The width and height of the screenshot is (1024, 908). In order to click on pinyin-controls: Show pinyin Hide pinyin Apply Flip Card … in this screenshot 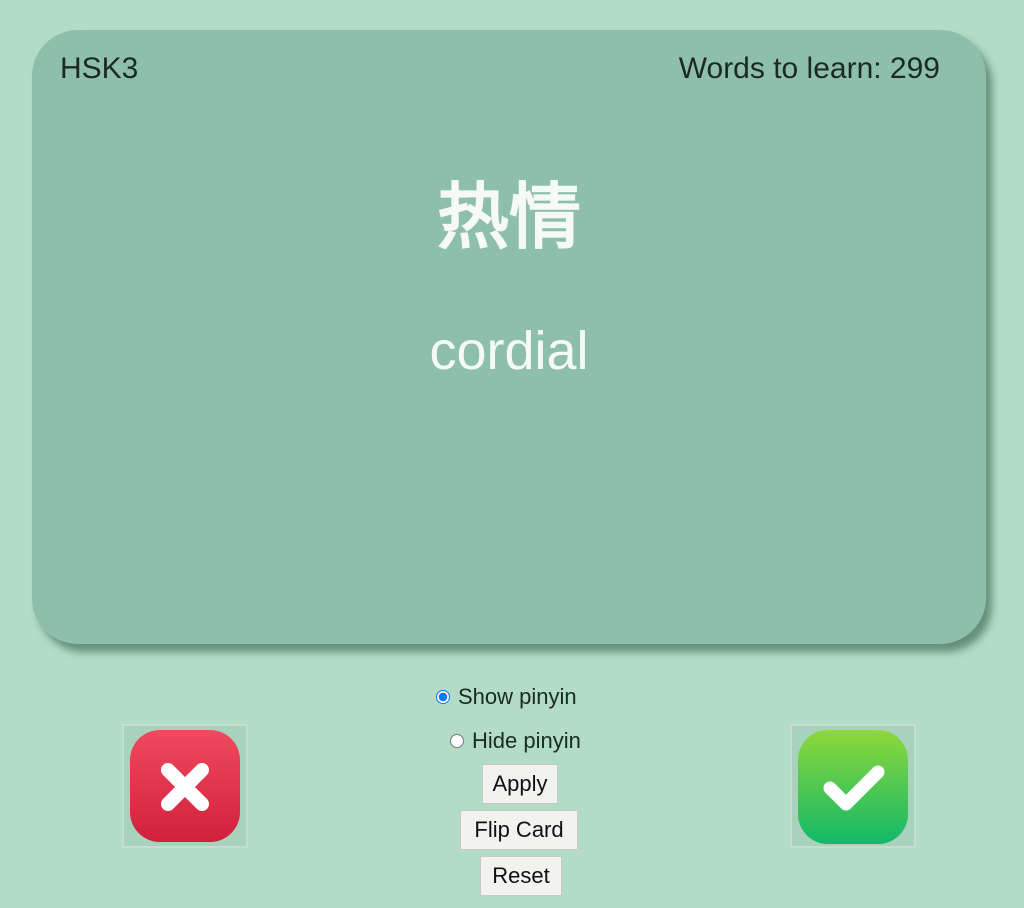, I will do `click(520, 791)`.